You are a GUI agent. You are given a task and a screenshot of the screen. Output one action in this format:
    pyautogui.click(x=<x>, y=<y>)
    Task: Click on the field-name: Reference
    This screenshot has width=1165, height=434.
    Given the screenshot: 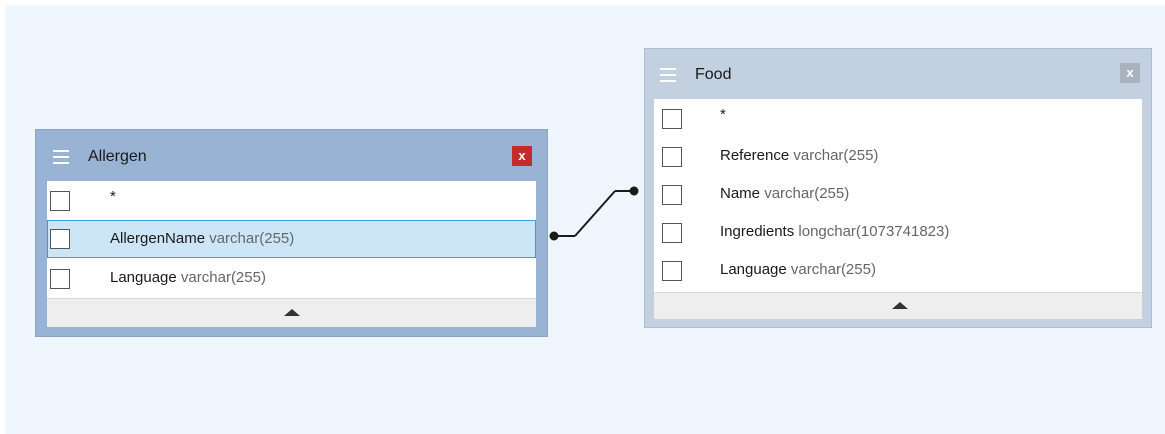 What is the action you would take?
    pyautogui.click(x=755, y=155)
    